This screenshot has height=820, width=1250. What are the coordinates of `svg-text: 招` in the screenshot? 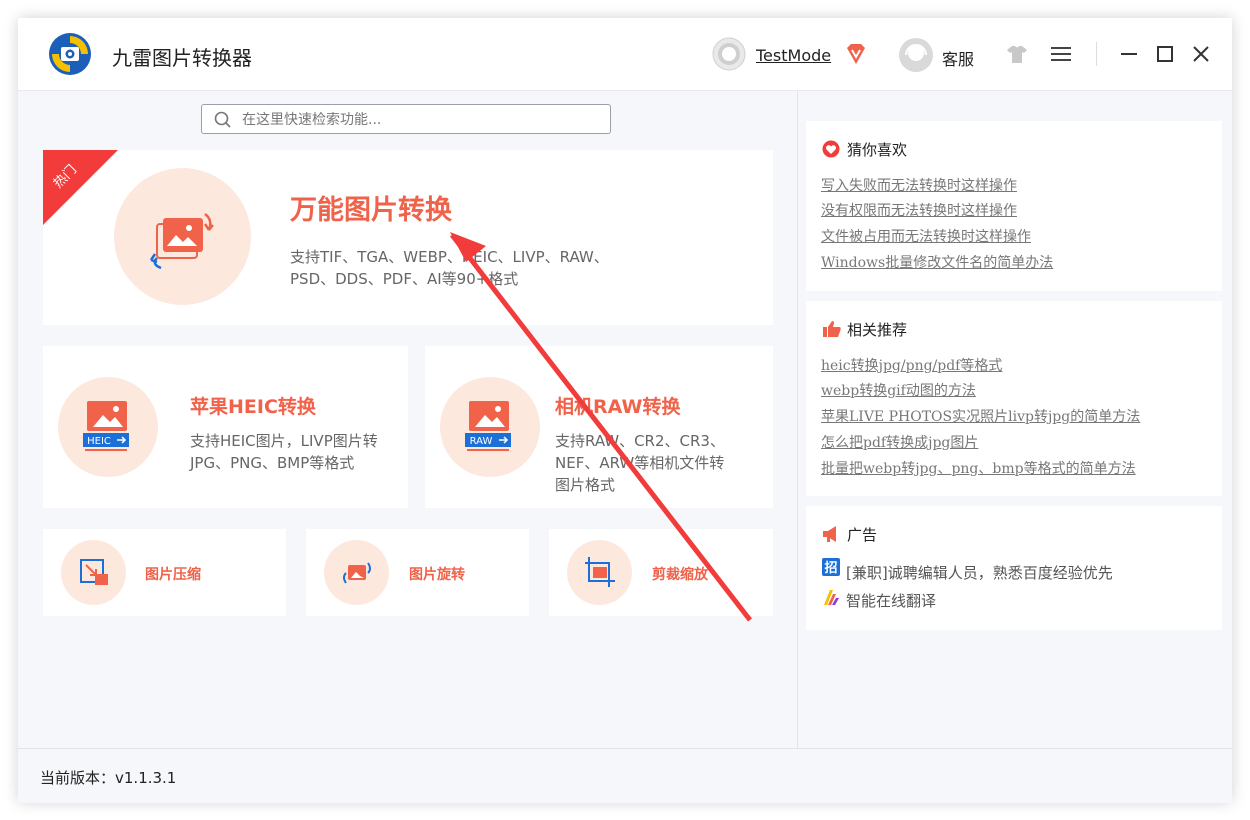 It's located at (830, 568).